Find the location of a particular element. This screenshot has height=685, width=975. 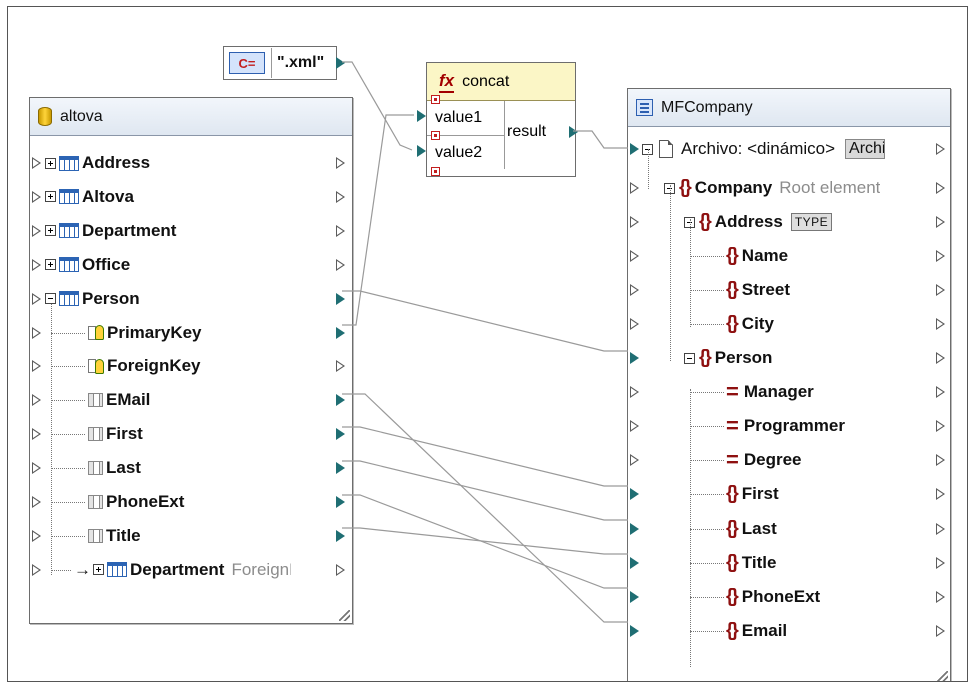

concat-value1-connector is located at coordinates (421, 116).